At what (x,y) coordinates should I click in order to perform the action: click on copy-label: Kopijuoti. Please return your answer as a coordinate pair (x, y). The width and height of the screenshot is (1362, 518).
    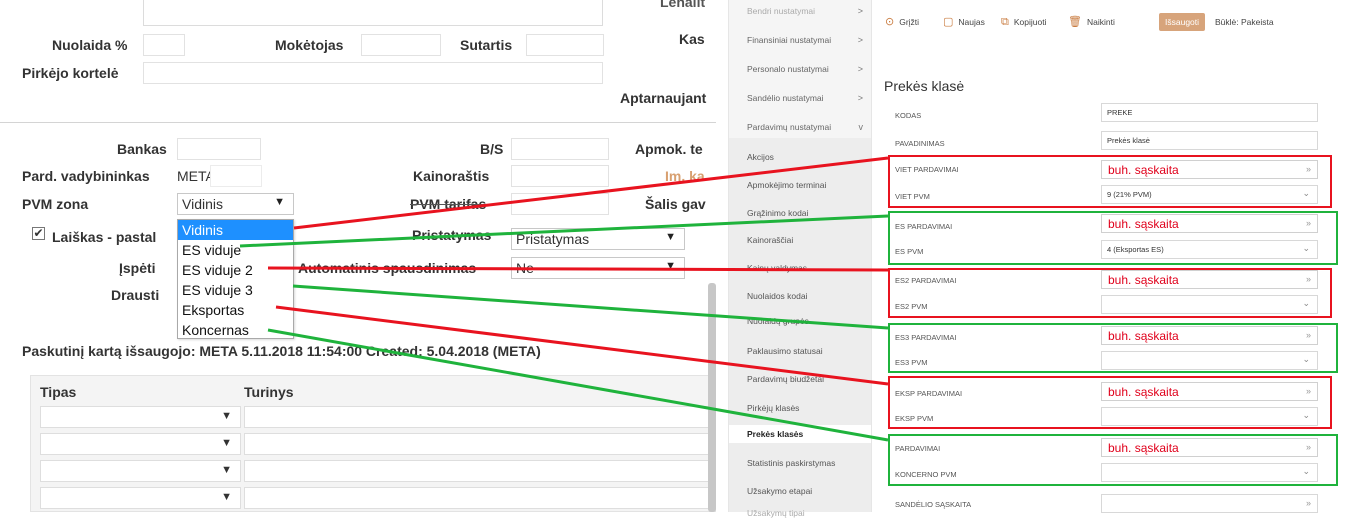
    Looking at the image, I should click on (1030, 22).